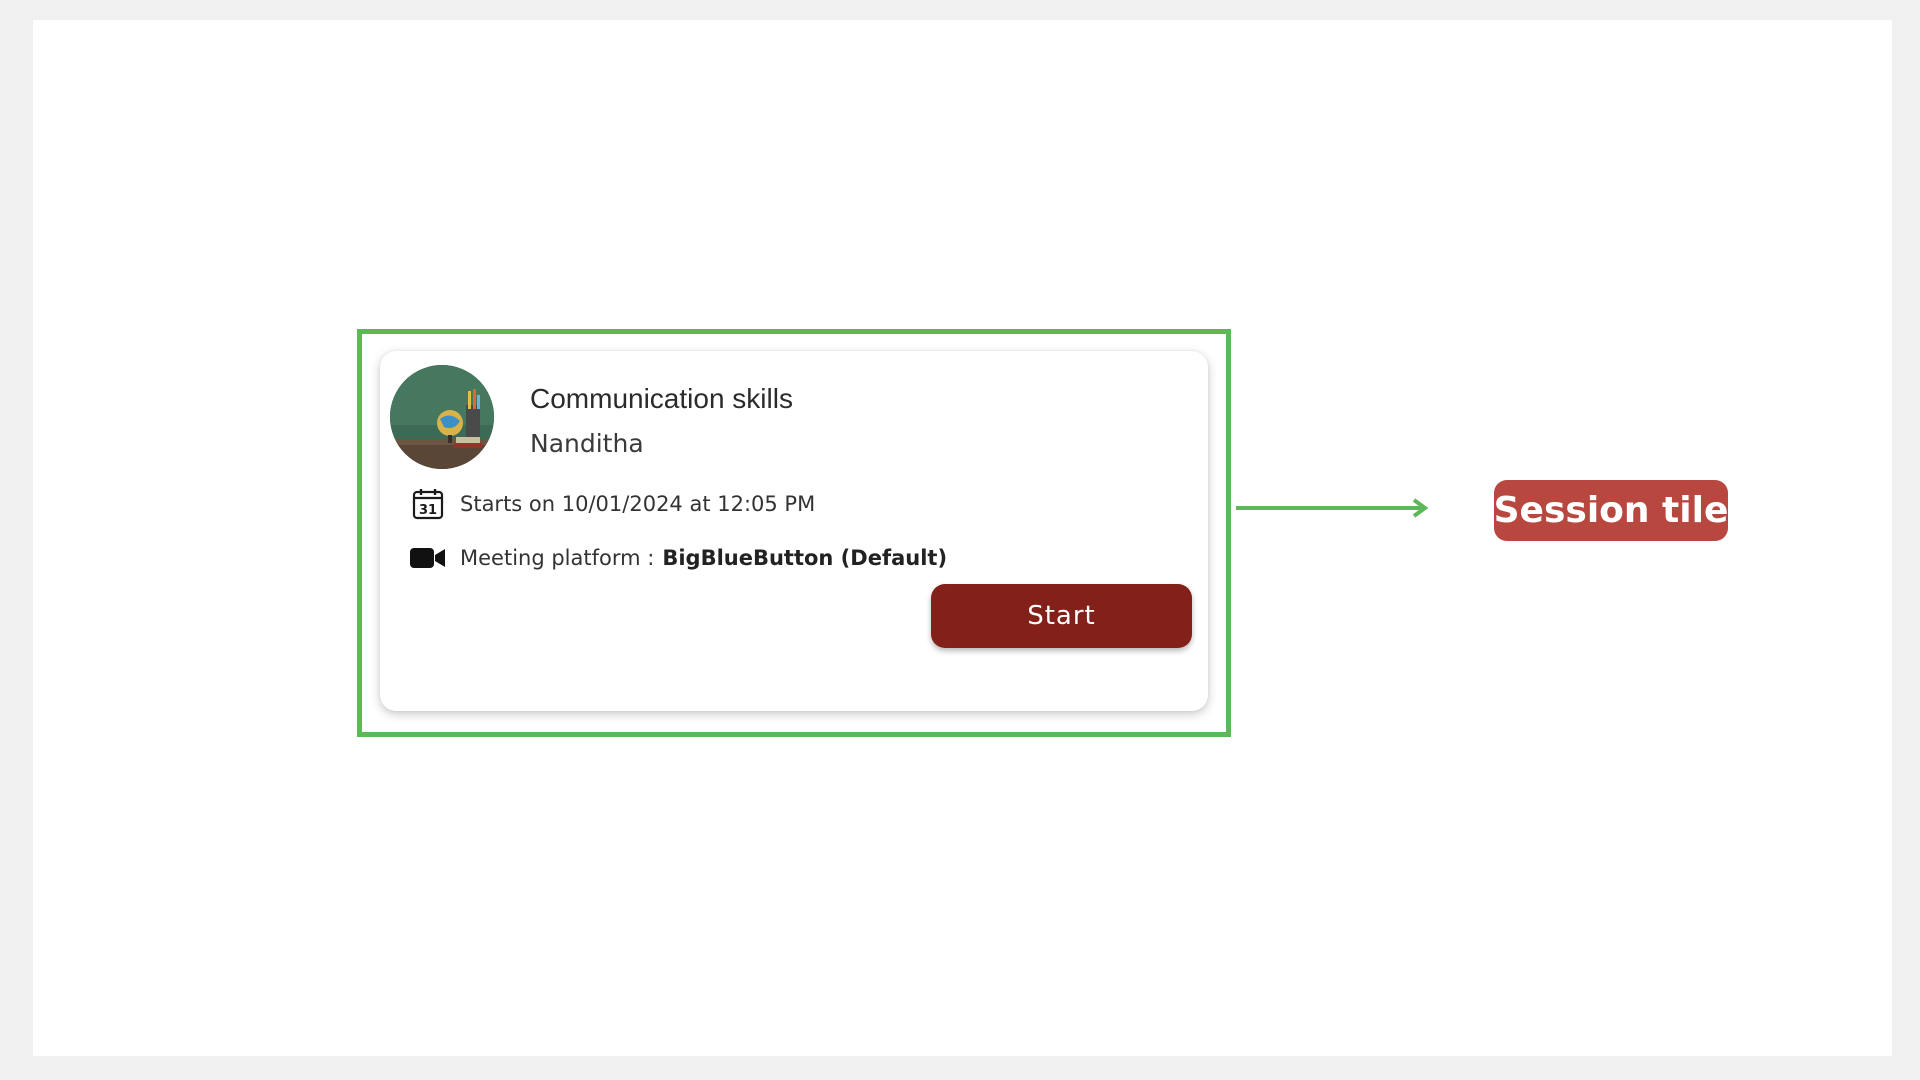 Image resolution: width=1920 pixels, height=1080 pixels. Describe the element at coordinates (1332, 508) in the screenshot. I see `arrow-right-icon` at that location.